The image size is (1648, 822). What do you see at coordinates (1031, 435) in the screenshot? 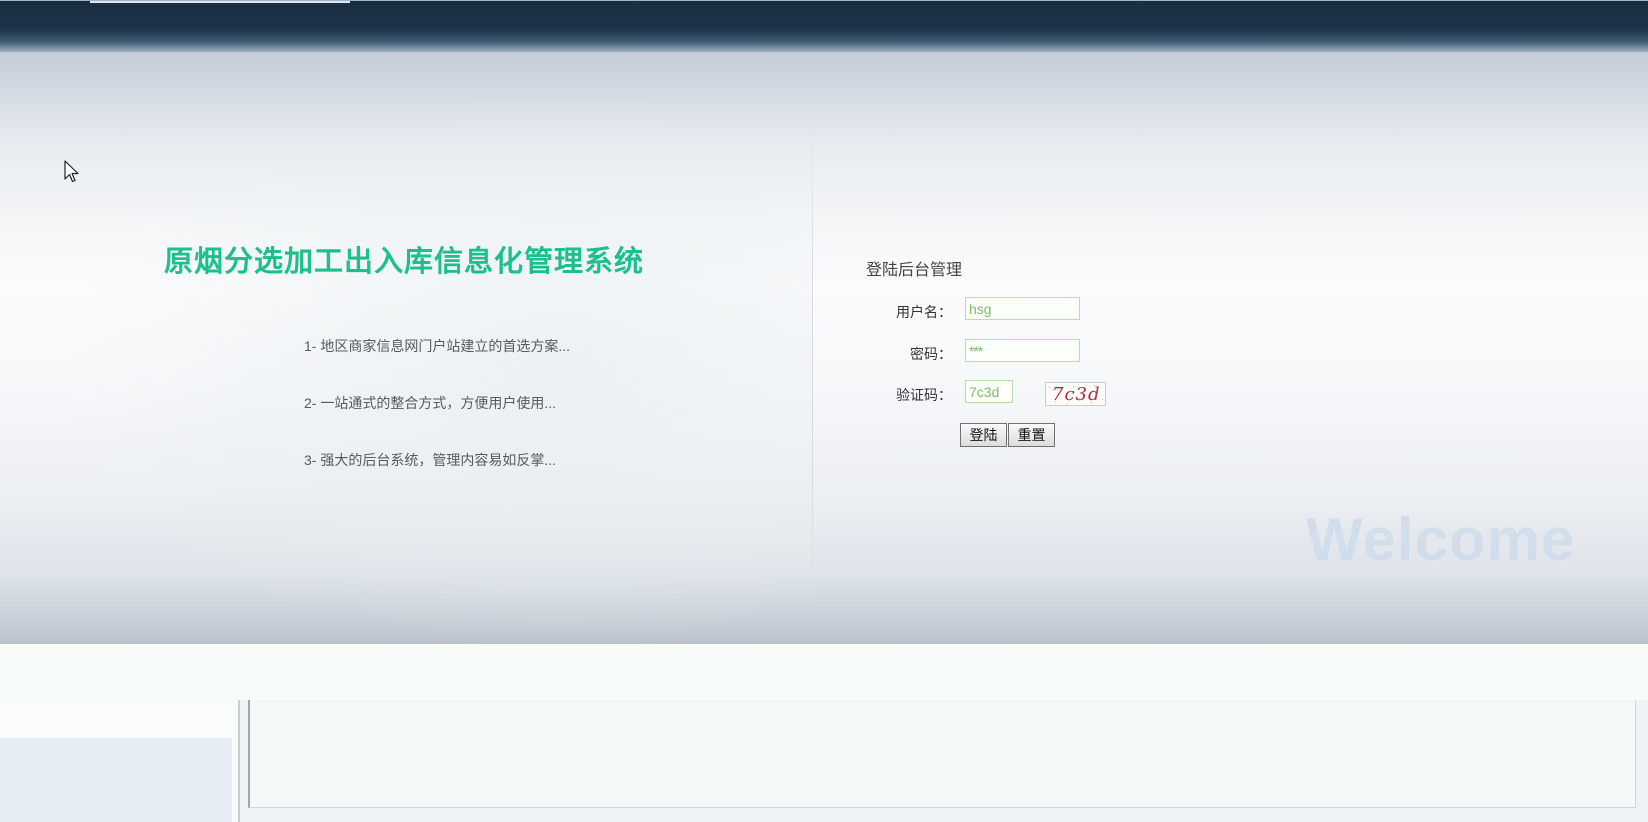
I see `reset-button: 重置` at bounding box center [1031, 435].